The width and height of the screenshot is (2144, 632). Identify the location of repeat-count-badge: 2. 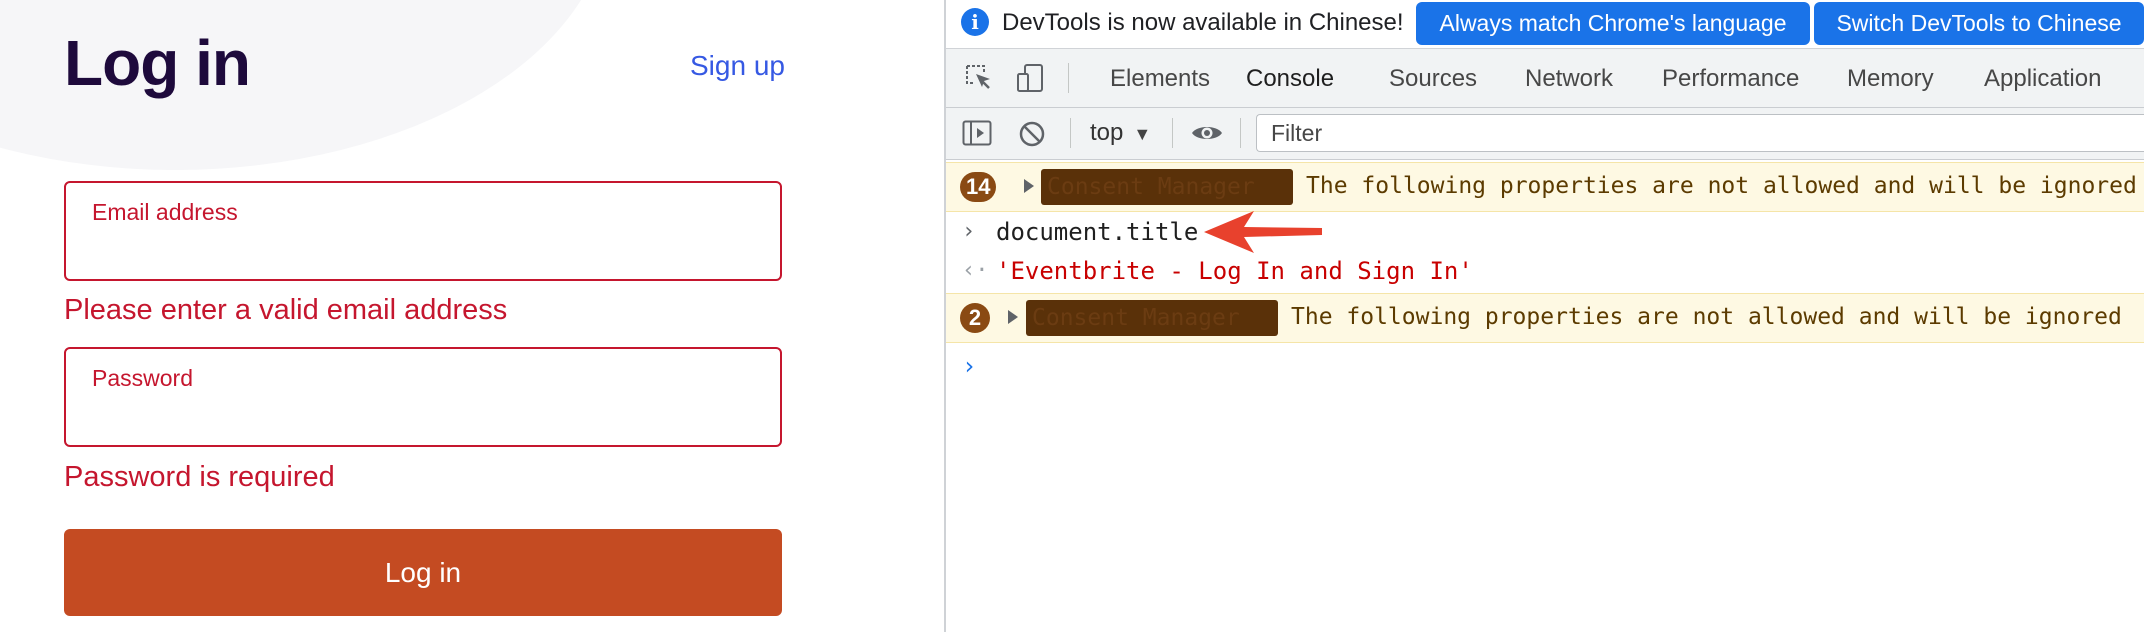
(975, 318).